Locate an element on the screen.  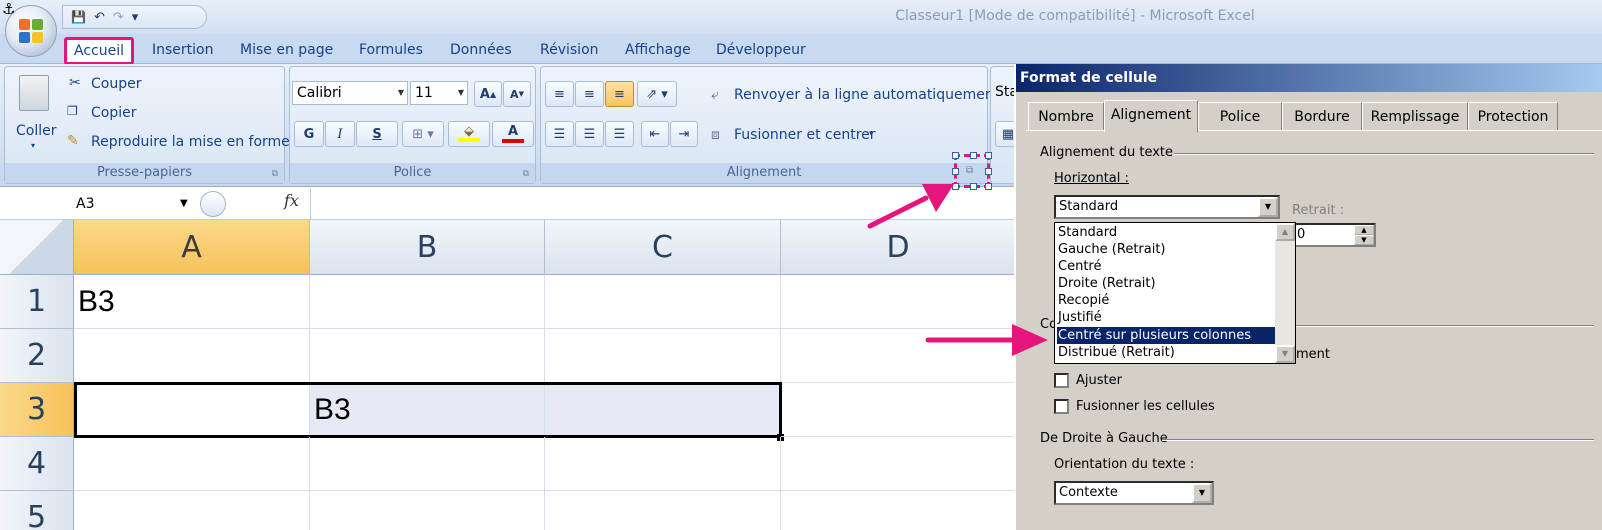
bold-button: G is located at coordinates (309, 134).